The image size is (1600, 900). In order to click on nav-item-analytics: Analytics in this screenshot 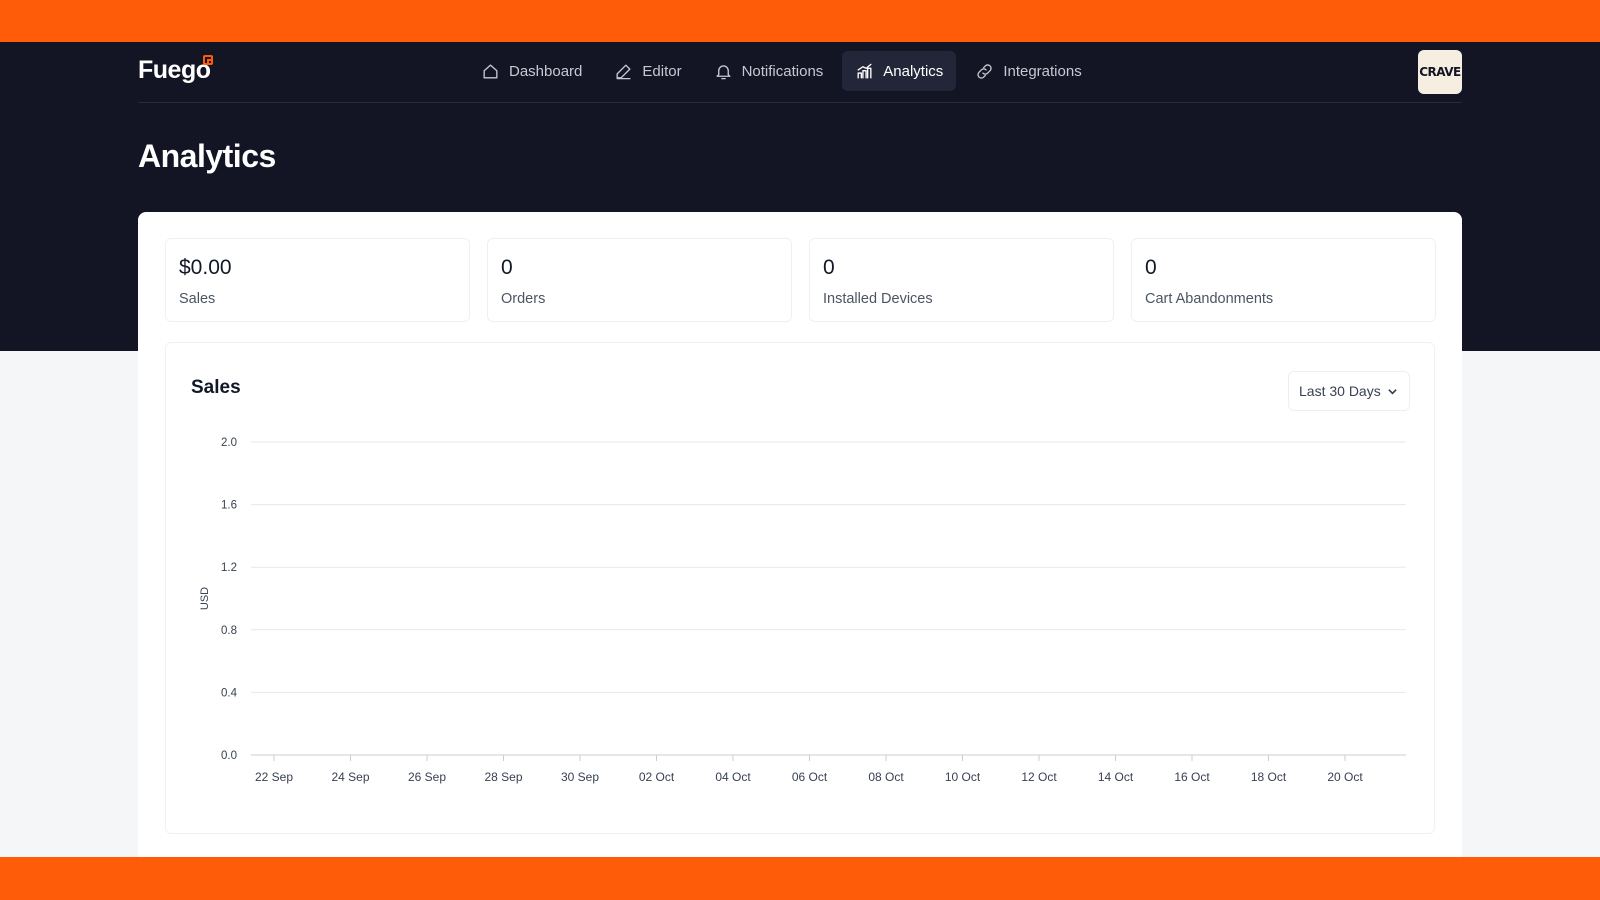, I will do `click(899, 71)`.